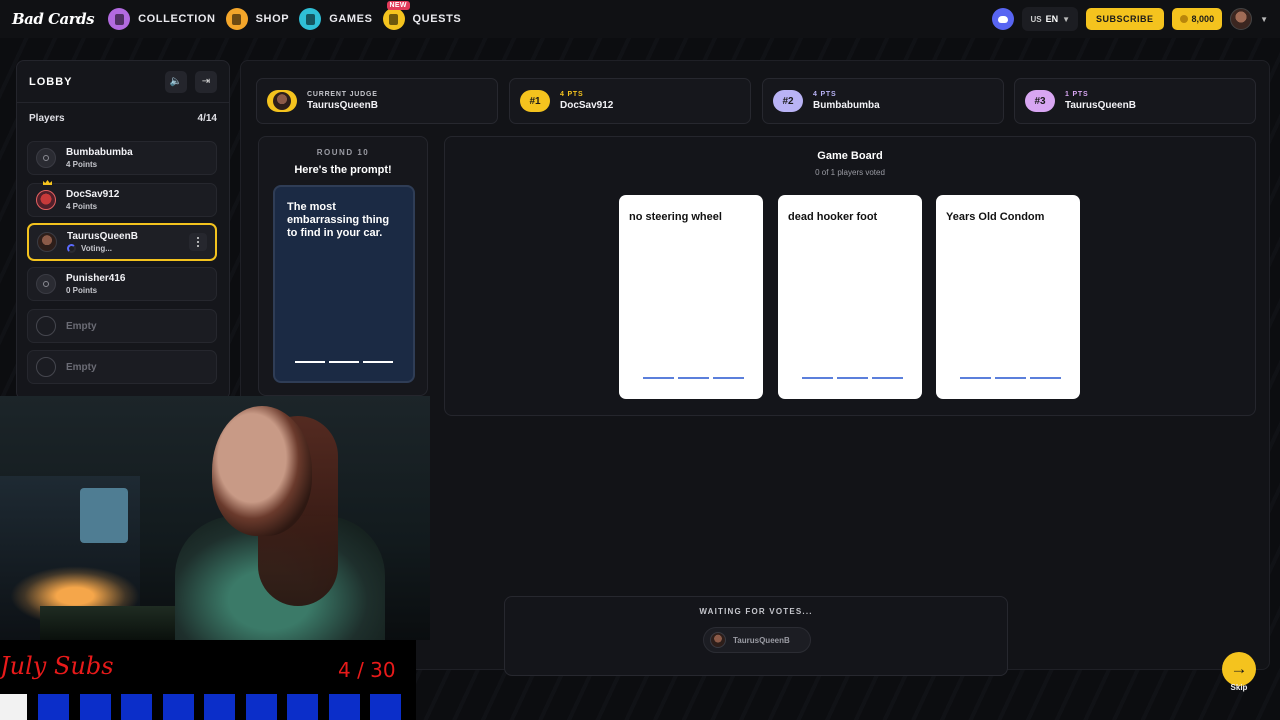 Image resolution: width=1280 pixels, height=720 pixels. I want to click on answer-card: no steering wheel, so click(691, 297).